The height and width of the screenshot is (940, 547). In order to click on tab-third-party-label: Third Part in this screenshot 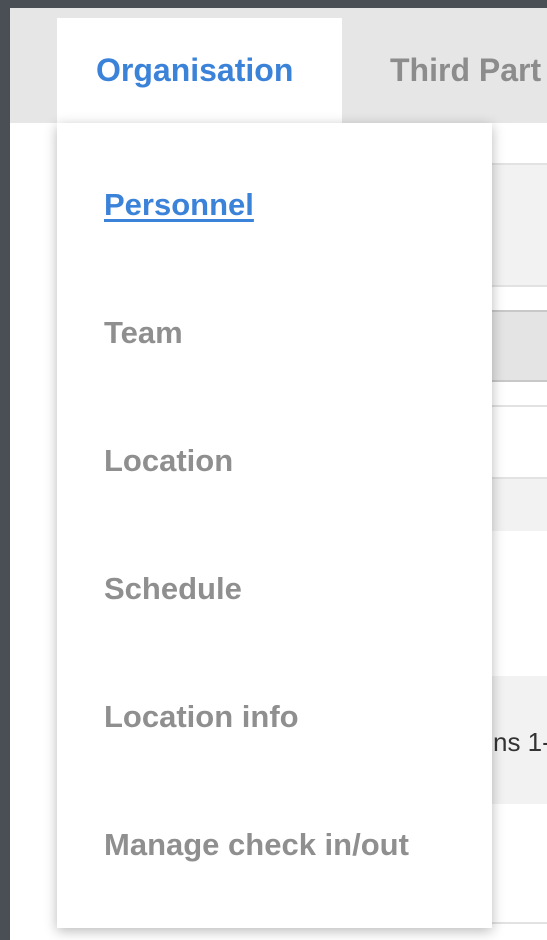, I will do `click(466, 70)`.